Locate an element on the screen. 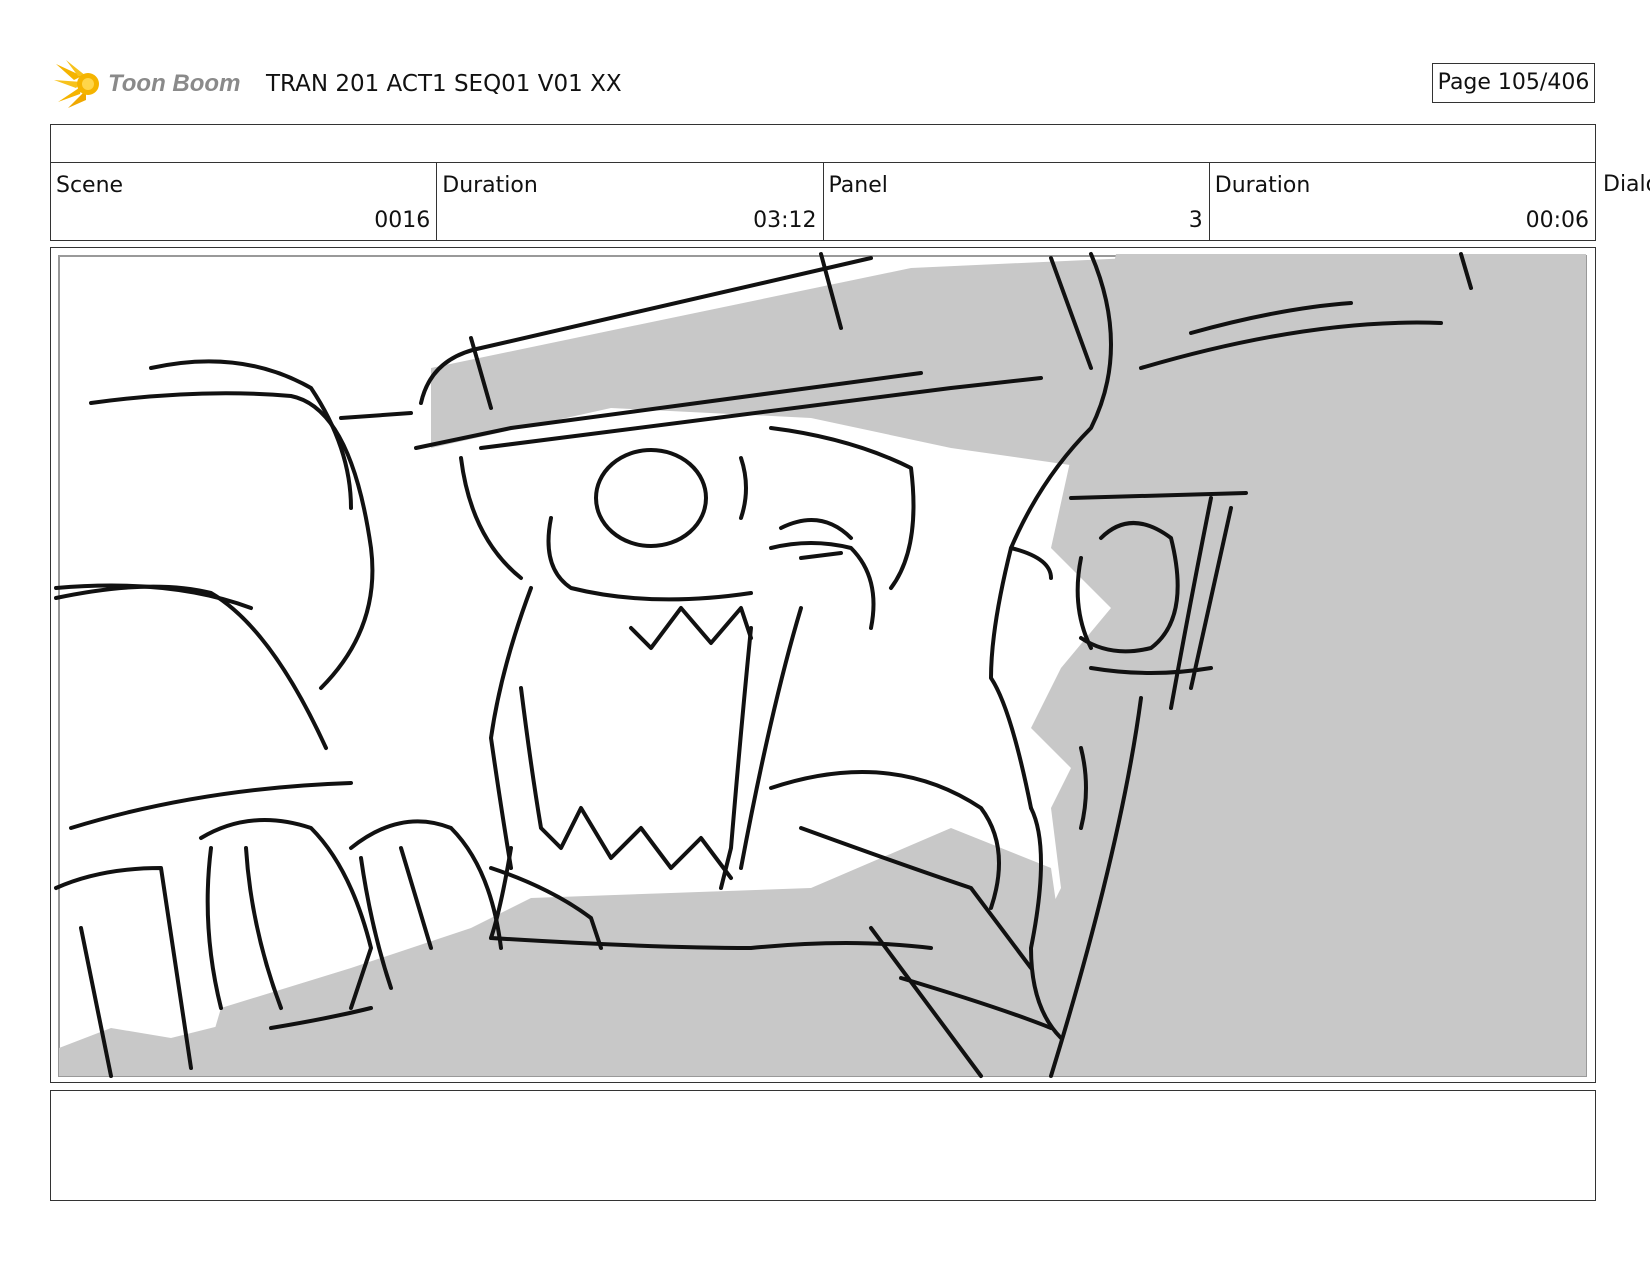  scene-duration-value: 03:12 is located at coordinates (785, 220).